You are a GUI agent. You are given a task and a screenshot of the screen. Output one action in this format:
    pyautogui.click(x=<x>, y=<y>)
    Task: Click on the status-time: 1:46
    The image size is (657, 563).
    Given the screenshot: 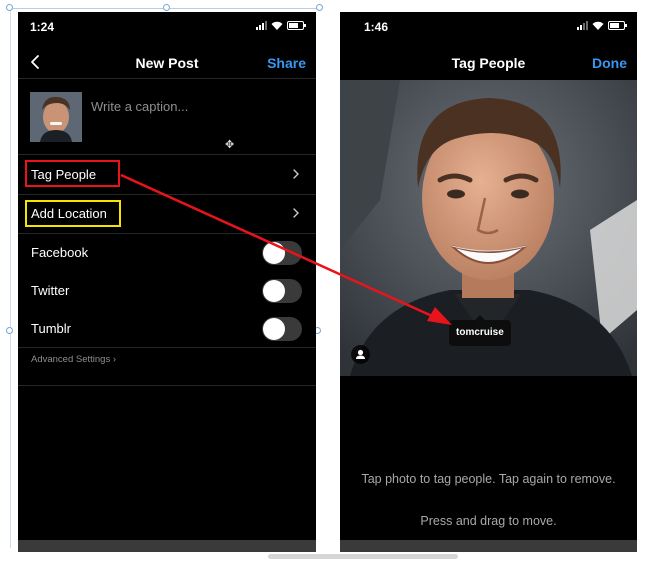 What is the action you would take?
    pyautogui.click(x=376, y=27)
    